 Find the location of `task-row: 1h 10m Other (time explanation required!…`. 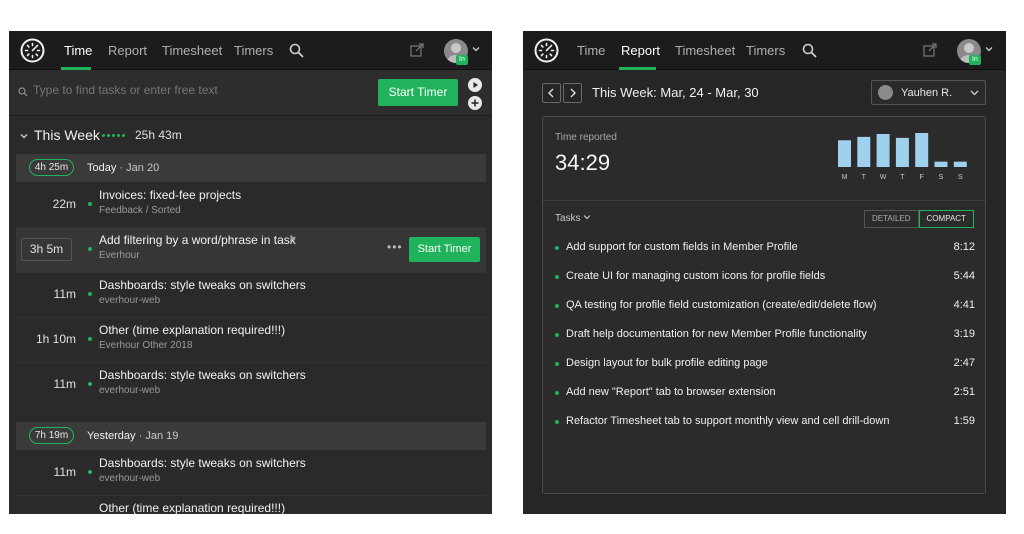

task-row: 1h 10m Other (time explanation required!… is located at coordinates (251, 340).